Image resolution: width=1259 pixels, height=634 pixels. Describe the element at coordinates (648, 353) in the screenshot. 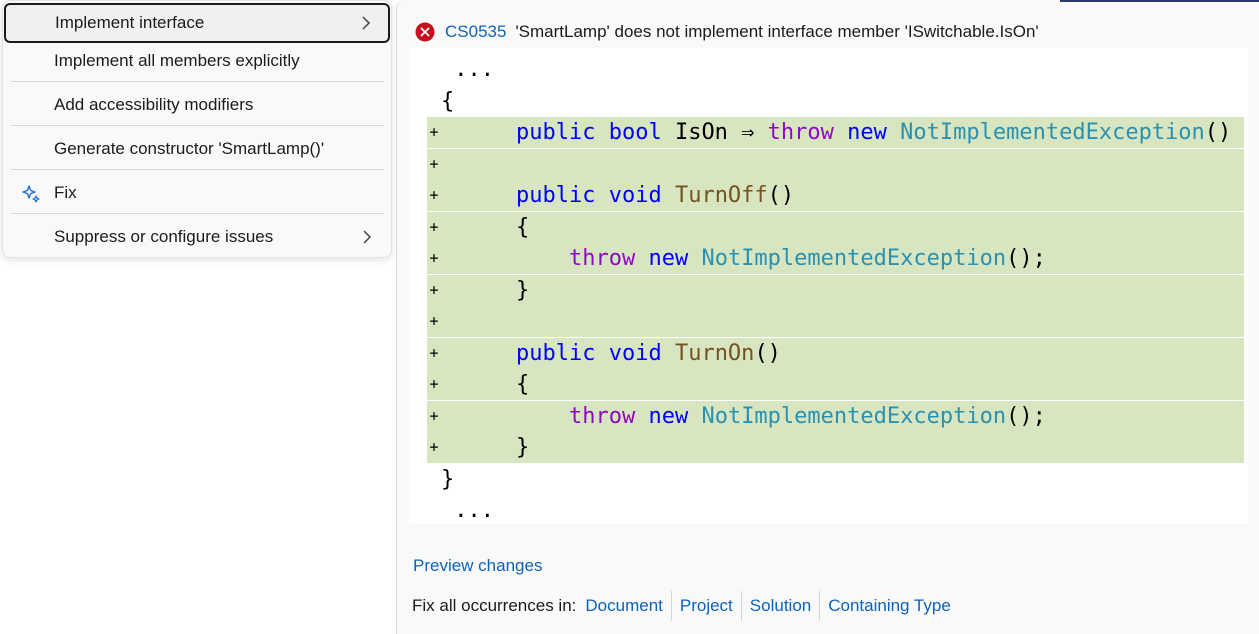

I see `code-text: public void TurnOn()` at that location.